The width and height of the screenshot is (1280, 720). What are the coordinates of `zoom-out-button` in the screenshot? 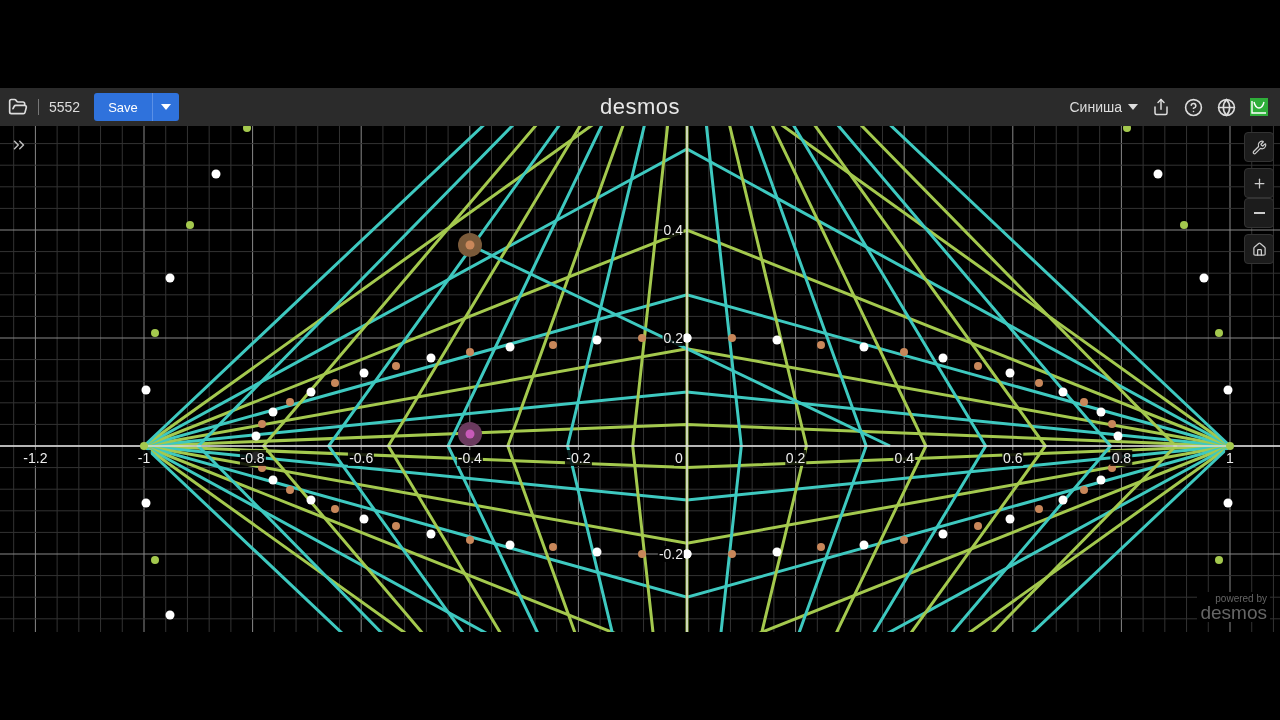 It's located at (1259, 213).